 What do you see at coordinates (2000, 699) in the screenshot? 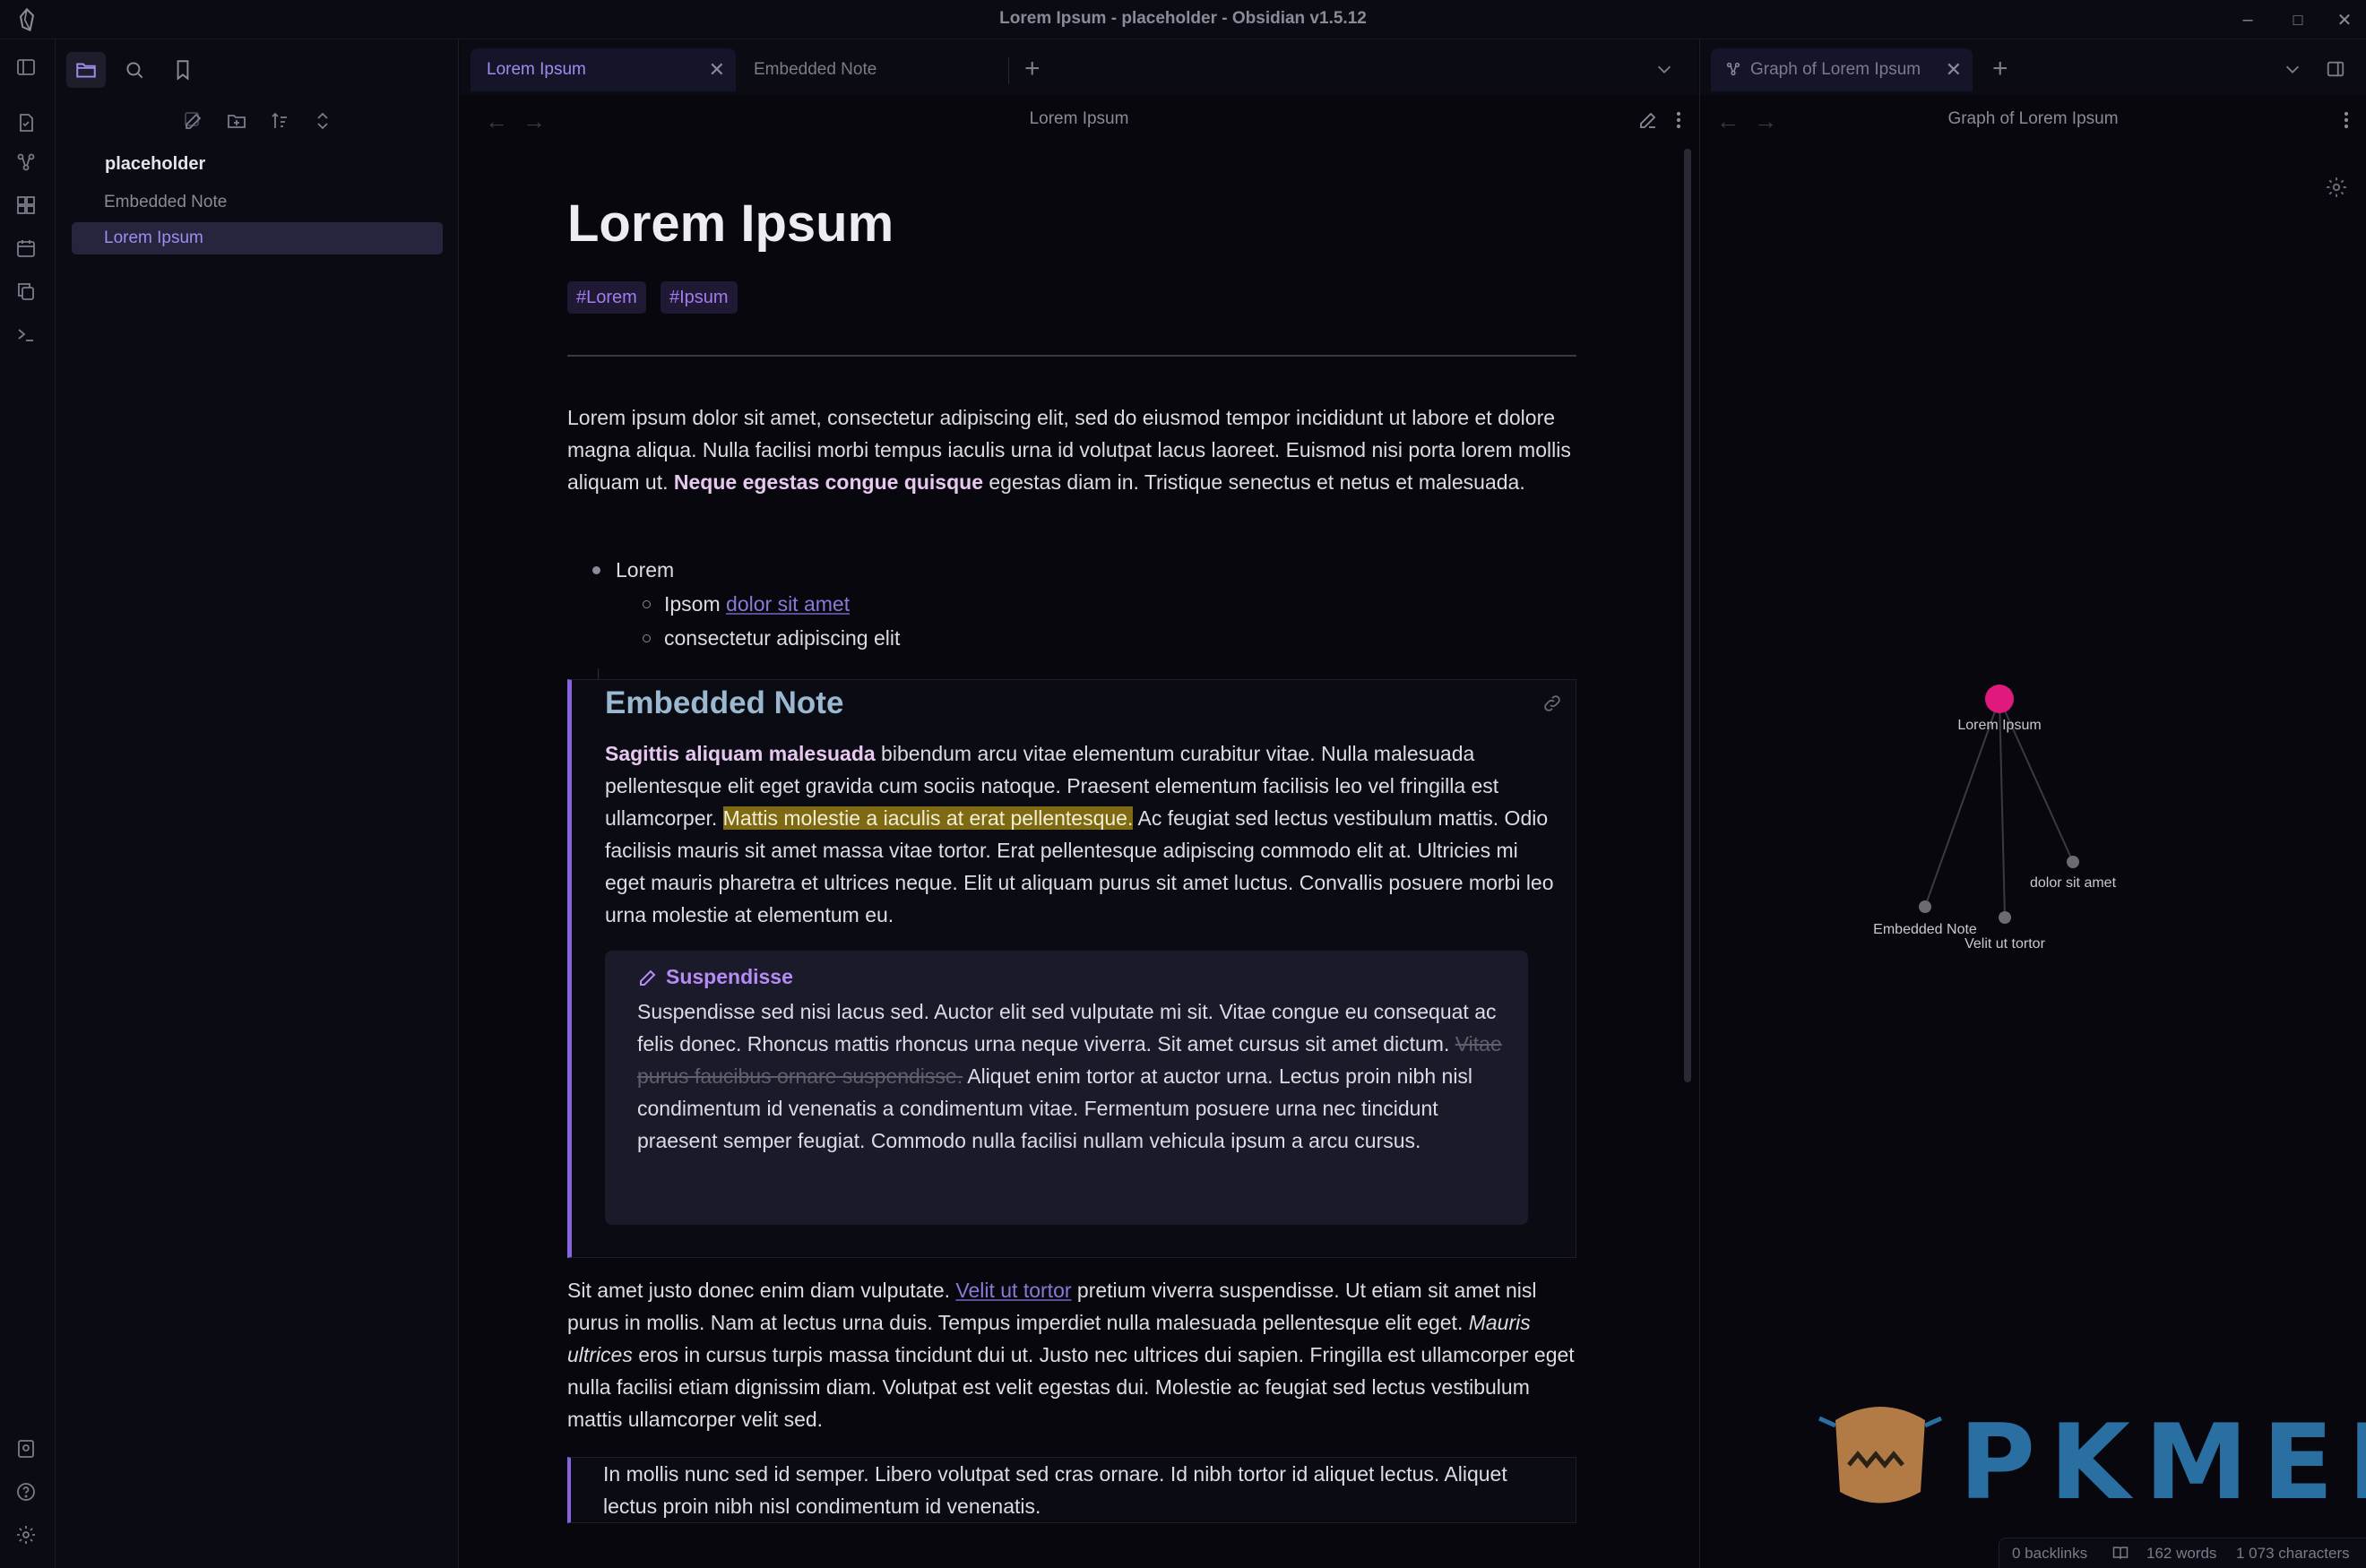
I see `graph-node-lorem` at bounding box center [2000, 699].